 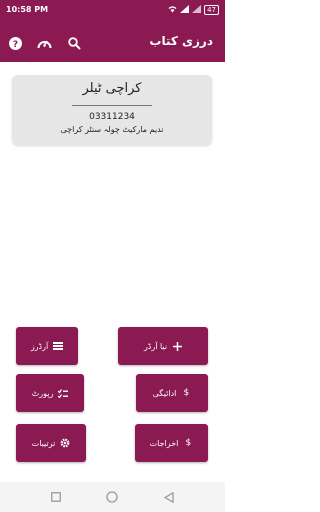 I want to click on status-icons: 47, so click(x=193, y=10).